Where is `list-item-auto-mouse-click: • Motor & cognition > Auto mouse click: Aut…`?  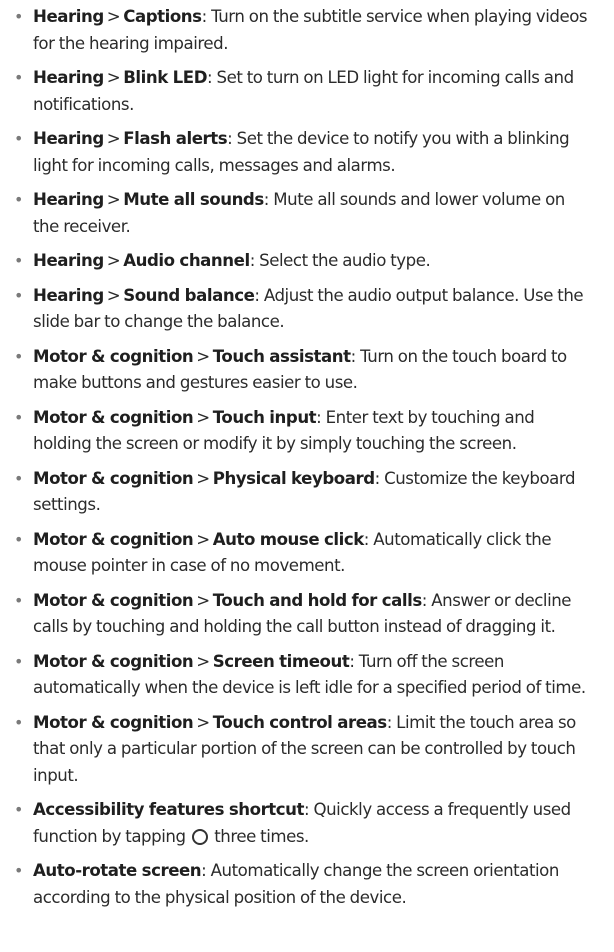 list-item-auto-mouse-click: • Motor & cognition > Auto mouse click: Aut… is located at coordinates (301, 553).